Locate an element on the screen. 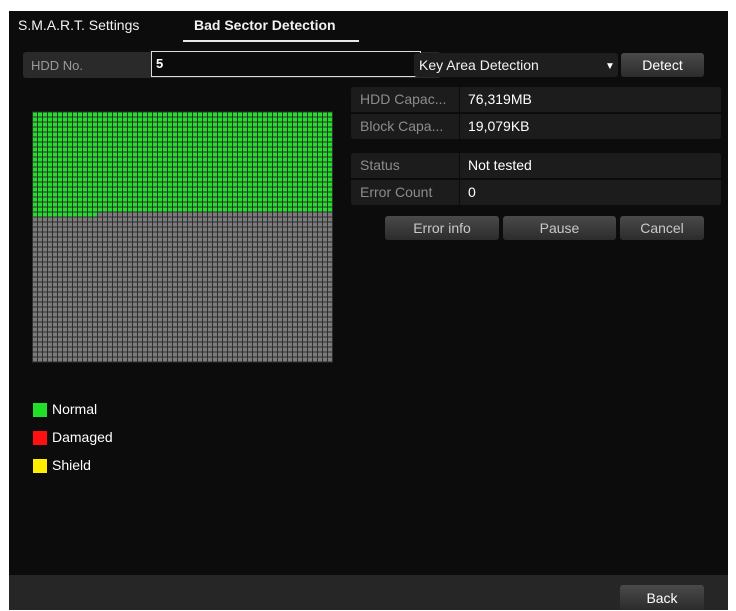 Image resolution: width=736 pixels, height=611 pixels. hdd-number-select: 5 ▼ is located at coordinates (349, 64).